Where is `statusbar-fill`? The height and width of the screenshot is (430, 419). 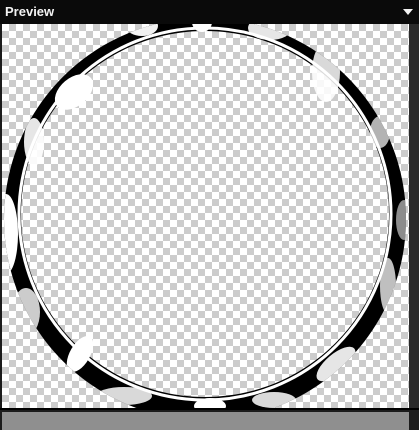 statusbar-fill is located at coordinates (205, 421).